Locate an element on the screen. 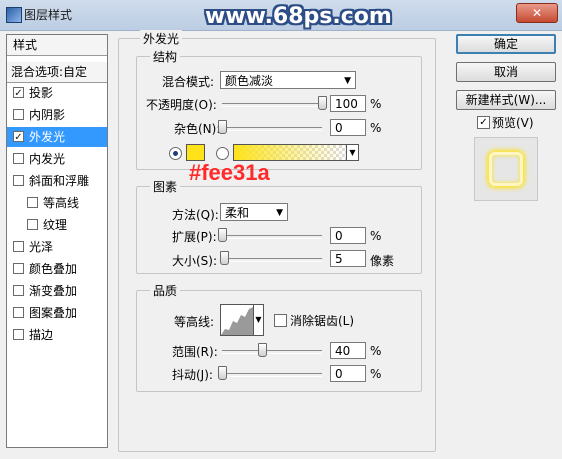 This screenshot has width=562, height=459. jitter-slider-thumb is located at coordinates (222, 373).